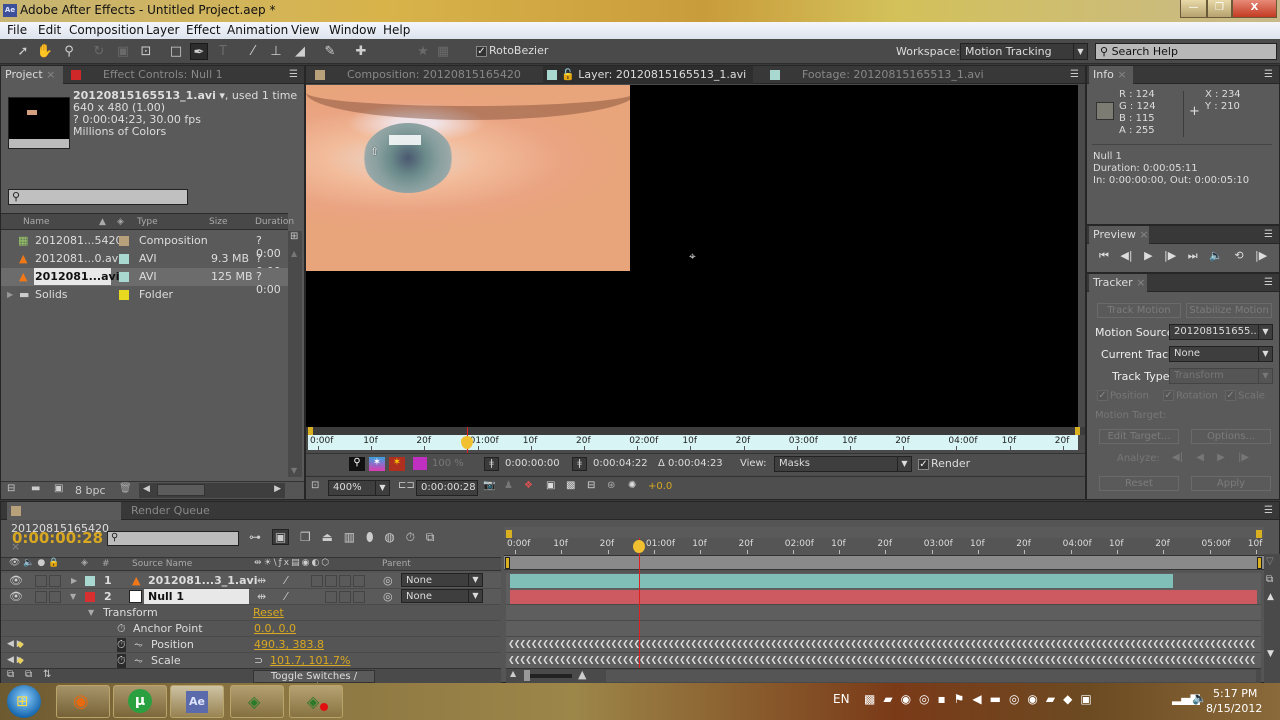  Describe the element at coordinates (274, 222) in the screenshot. I see `column-duration: Duration` at that location.